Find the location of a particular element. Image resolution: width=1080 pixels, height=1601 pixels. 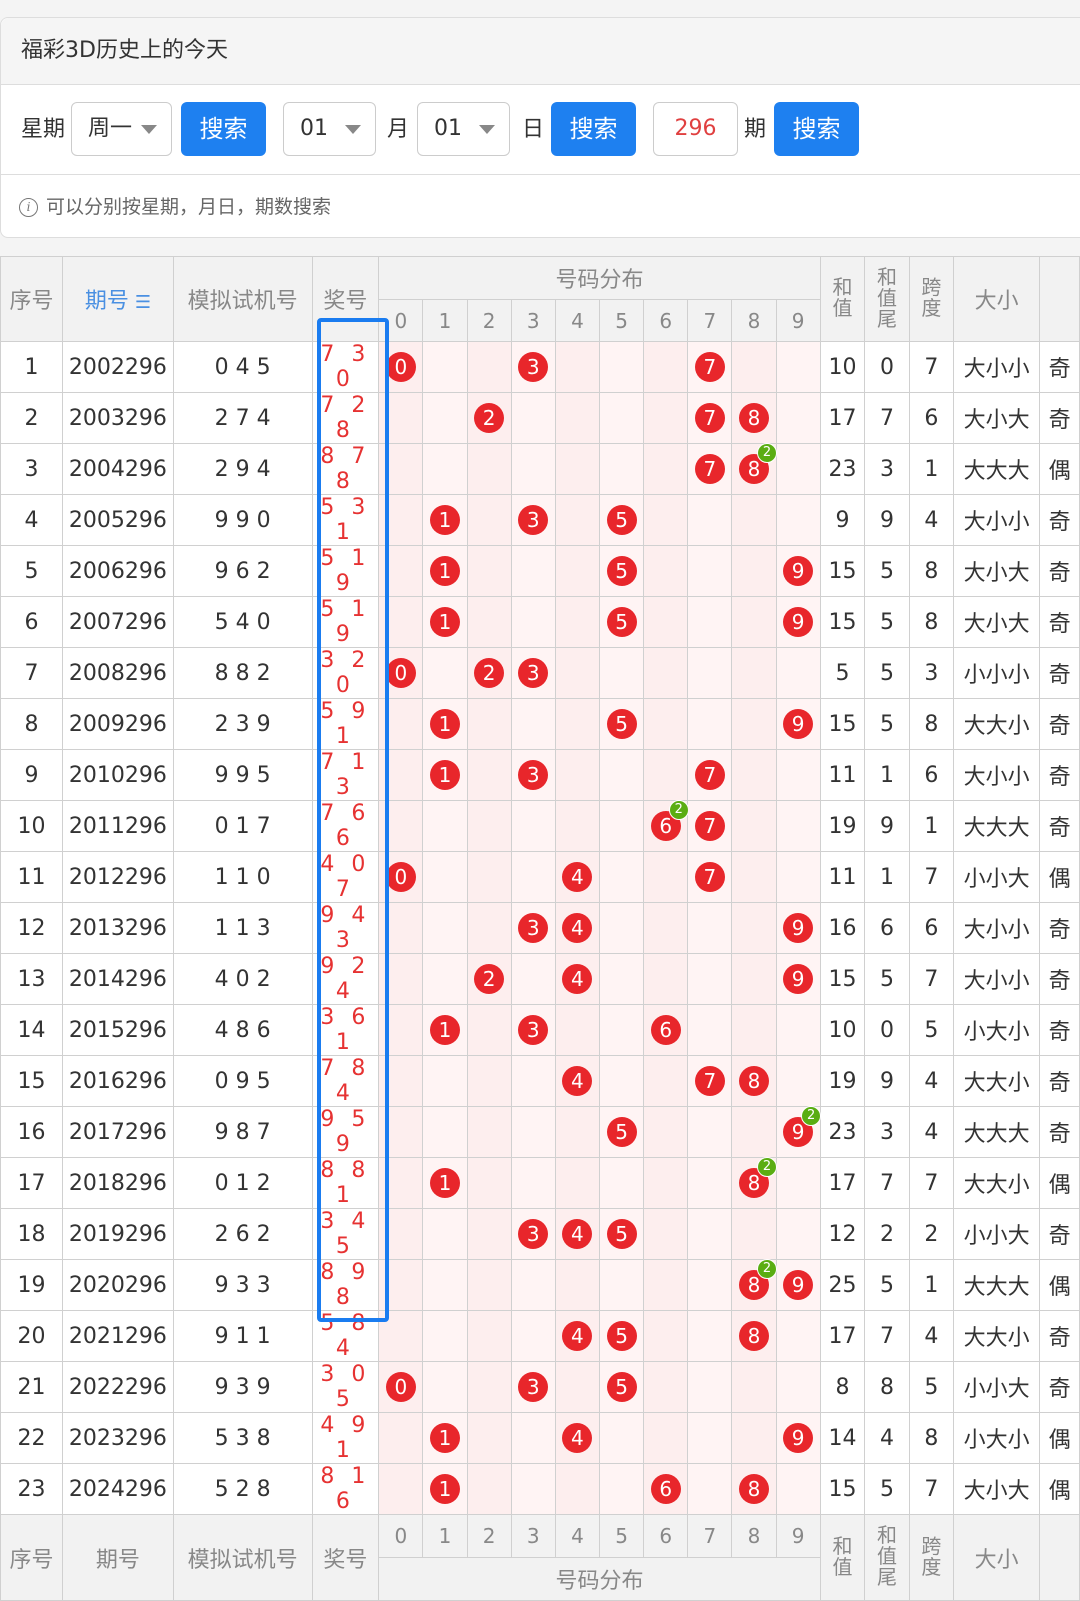

day-select: 01 is located at coordinates (463, 129).